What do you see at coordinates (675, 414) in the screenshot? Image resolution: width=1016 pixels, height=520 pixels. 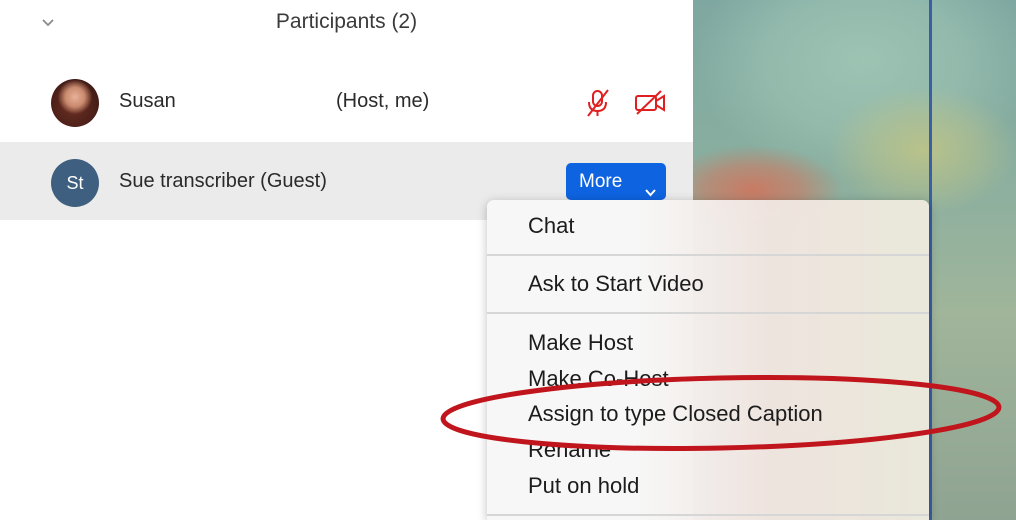 I see `menu-item-assign-closed-caption: Assign to type Closed Caption` at bounding box center [675, 414].